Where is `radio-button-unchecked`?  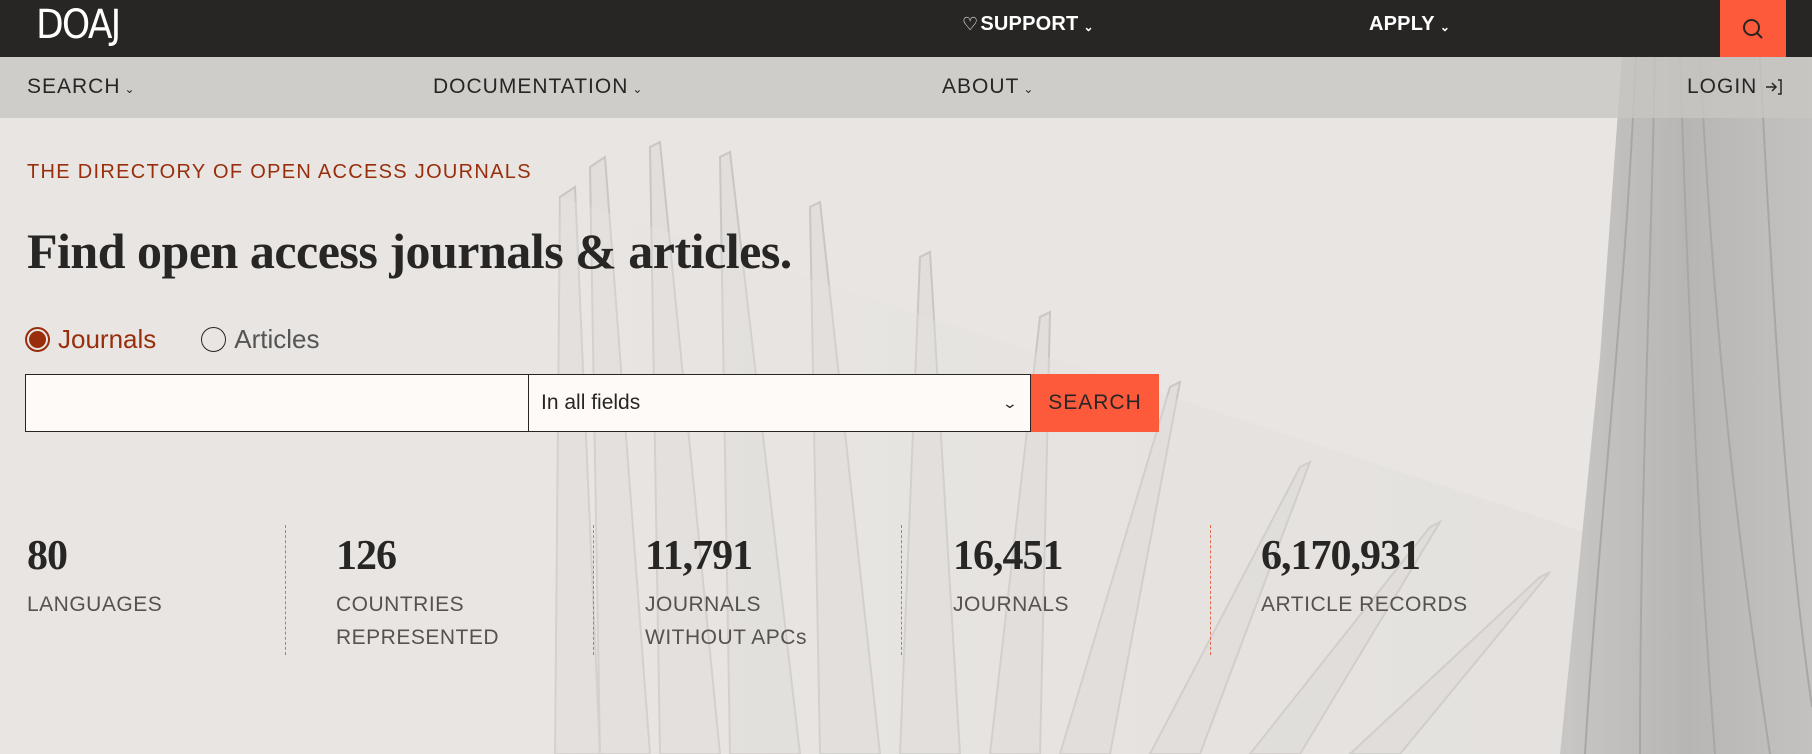 radio-button-unchecked is located at coordinates (214, 339).